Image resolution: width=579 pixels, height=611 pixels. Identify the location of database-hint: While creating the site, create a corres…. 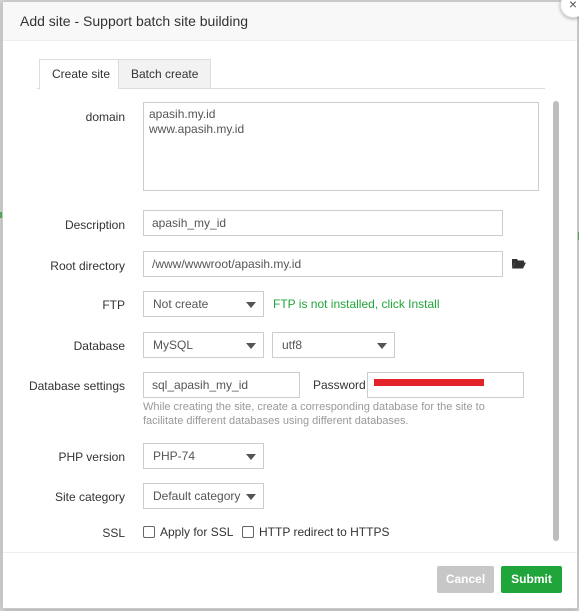
(314, 414).